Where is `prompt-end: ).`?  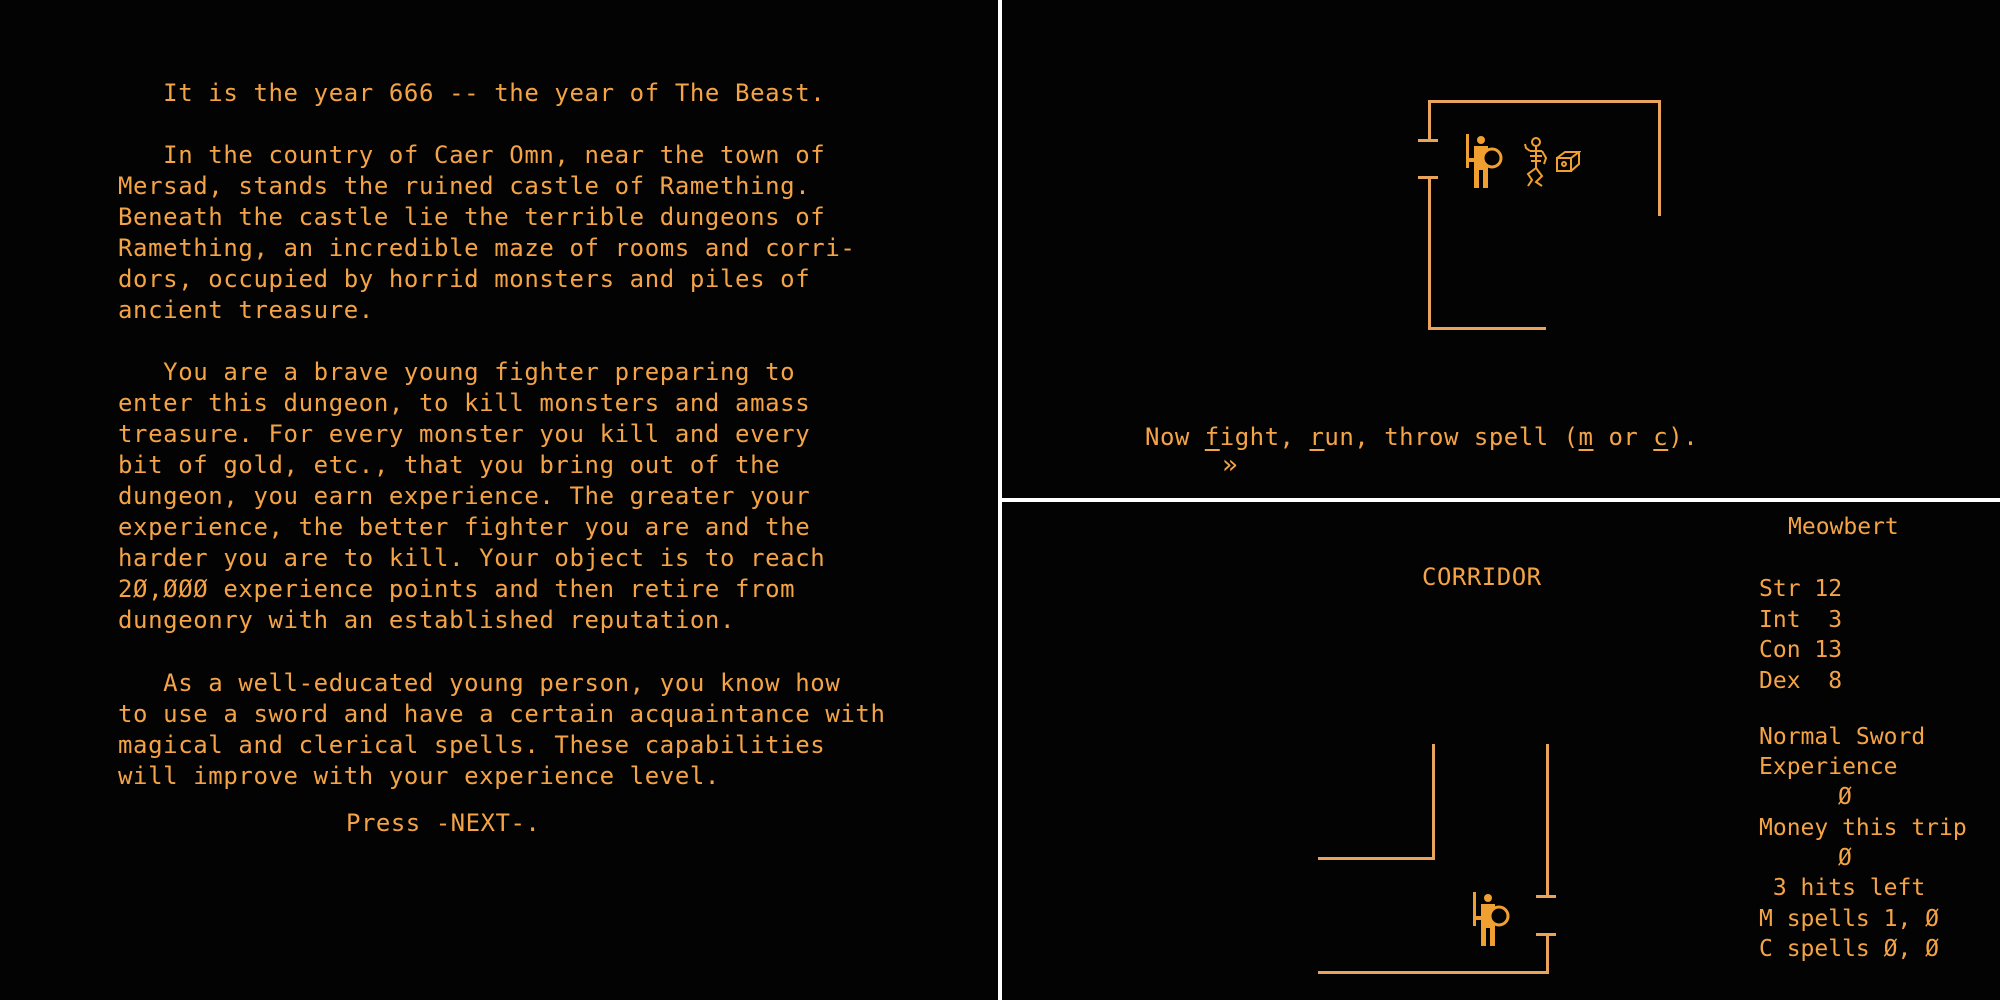 prompt-end: ). is located at coordinates (1683, 437).